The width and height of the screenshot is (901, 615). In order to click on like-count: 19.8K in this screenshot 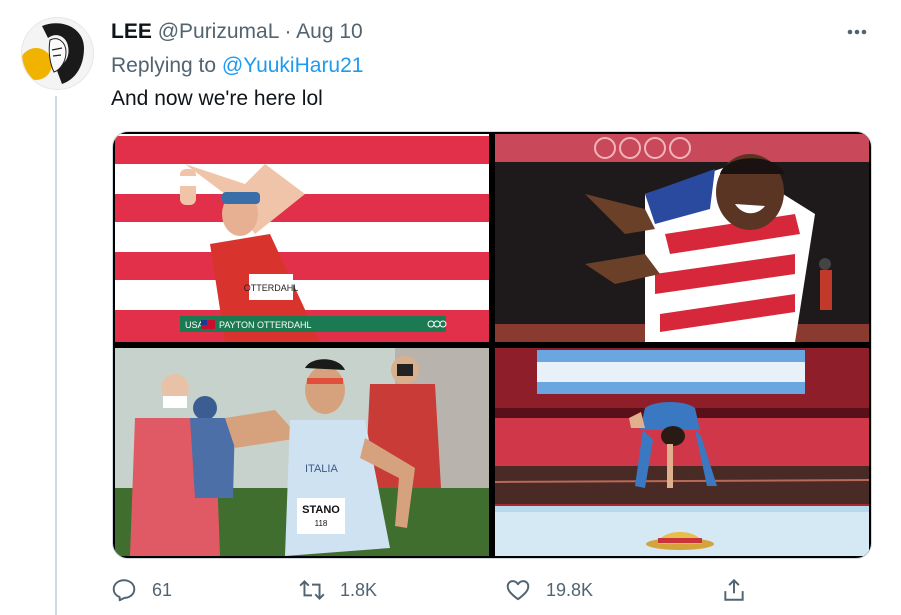, I will do `click(570, 589)`.